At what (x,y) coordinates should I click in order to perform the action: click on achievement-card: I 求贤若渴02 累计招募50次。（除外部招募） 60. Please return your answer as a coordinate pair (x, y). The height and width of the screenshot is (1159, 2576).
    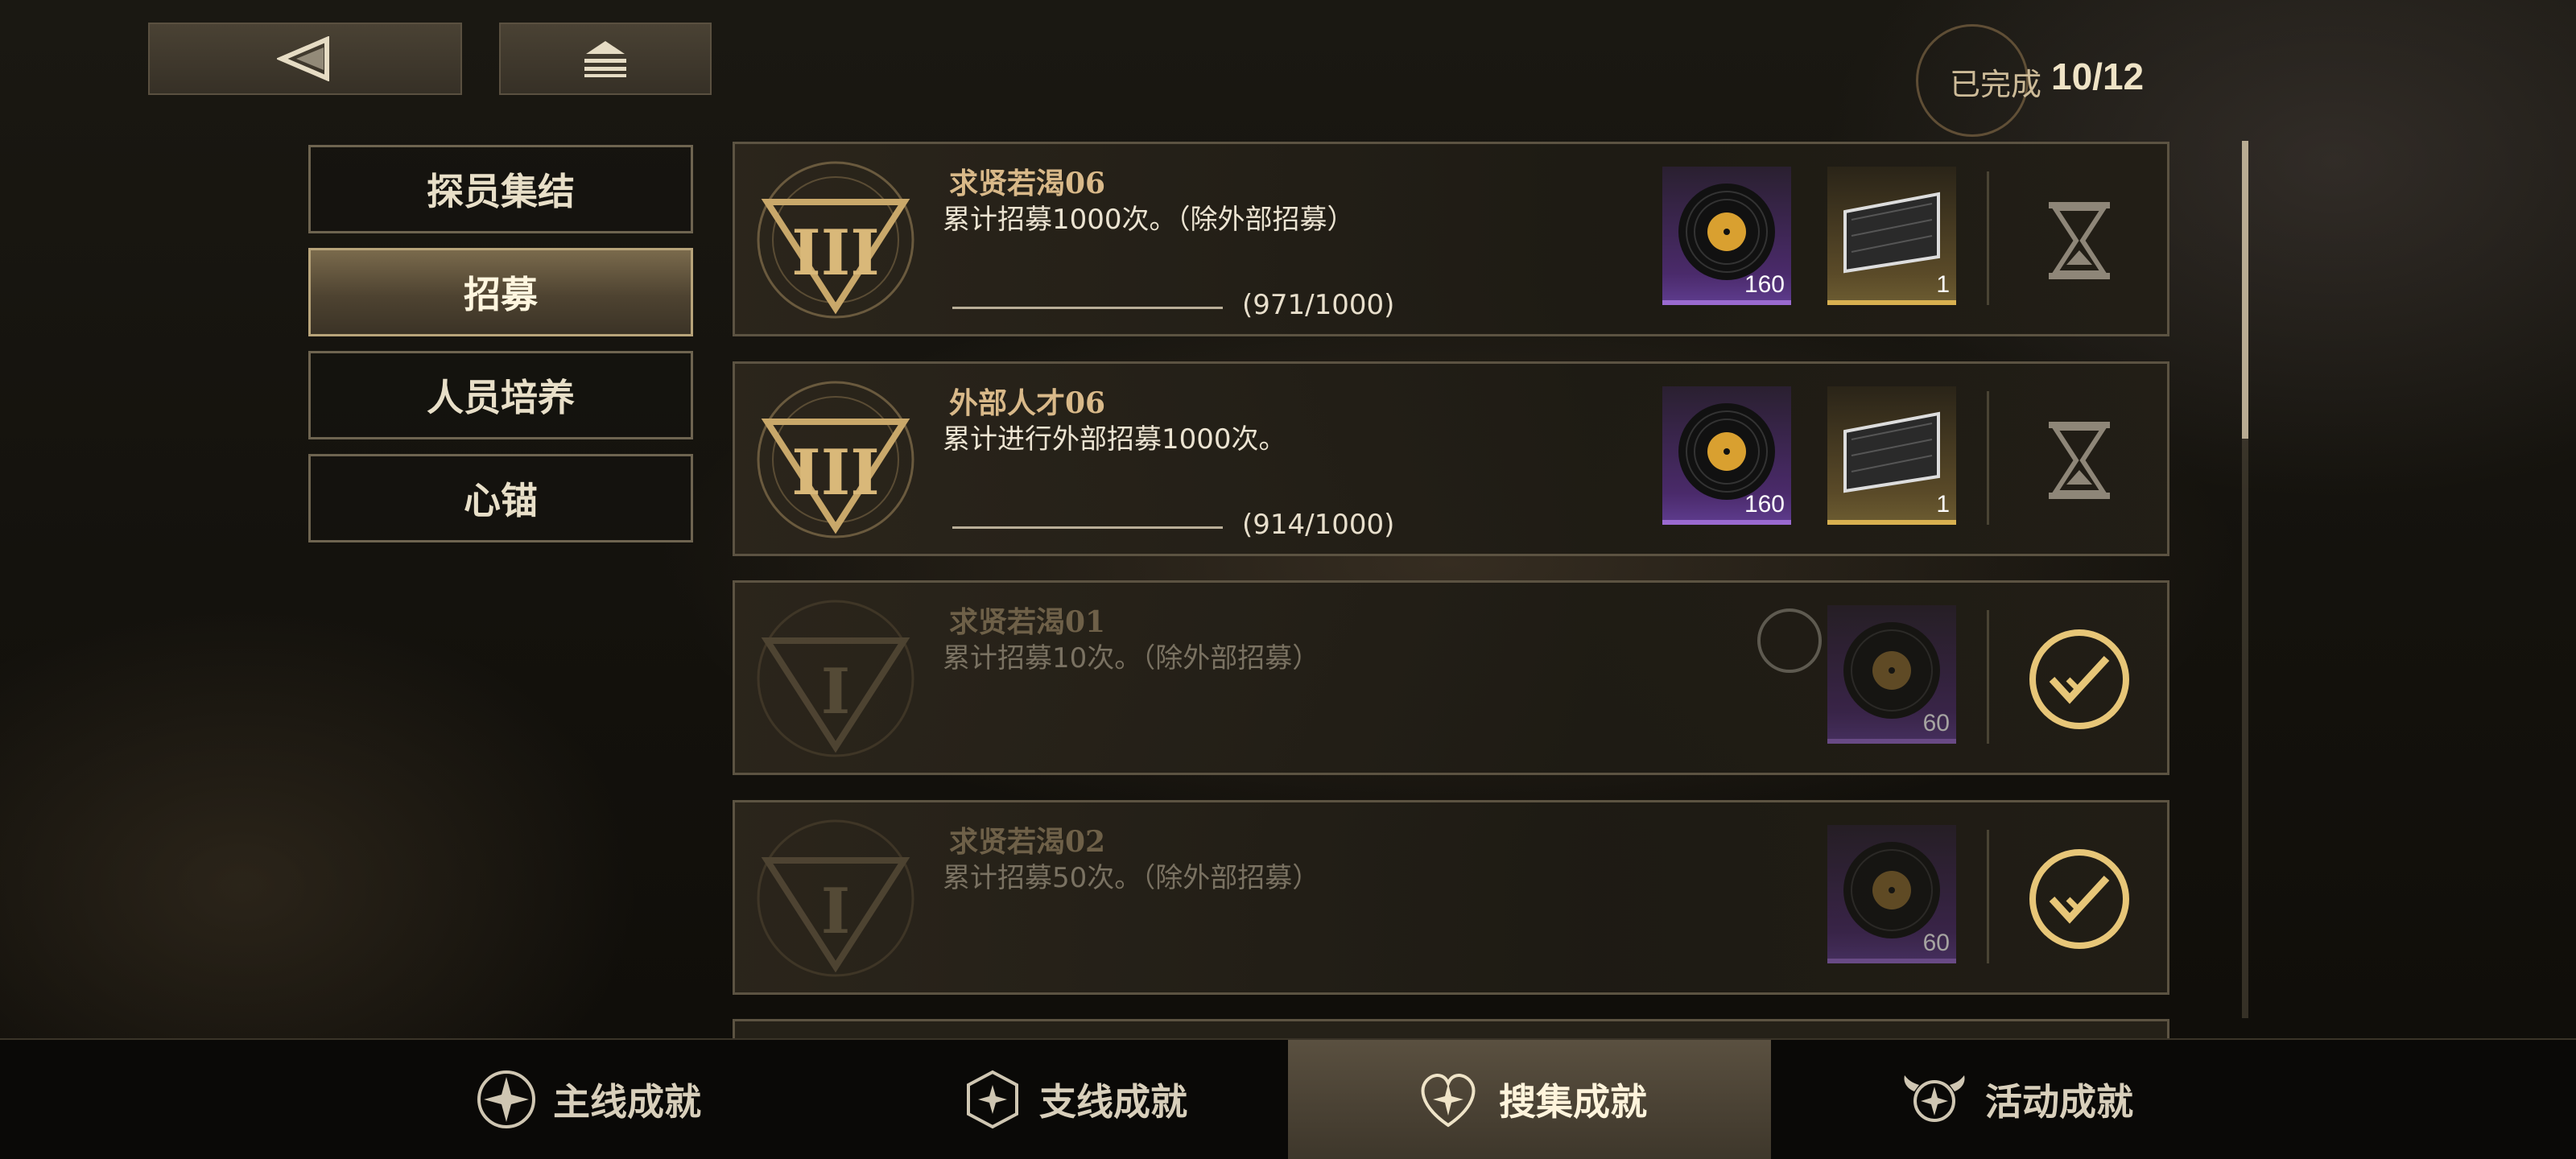
    Looking at the image, I should click on (1451, 897).